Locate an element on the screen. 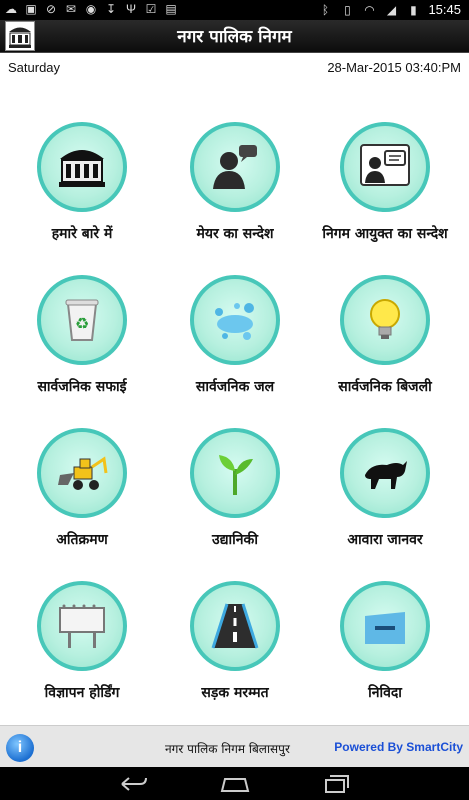 This screenshot has height=800, width=469. tile-label: मेयर का सन्देश is located at coordinates (235, 234).